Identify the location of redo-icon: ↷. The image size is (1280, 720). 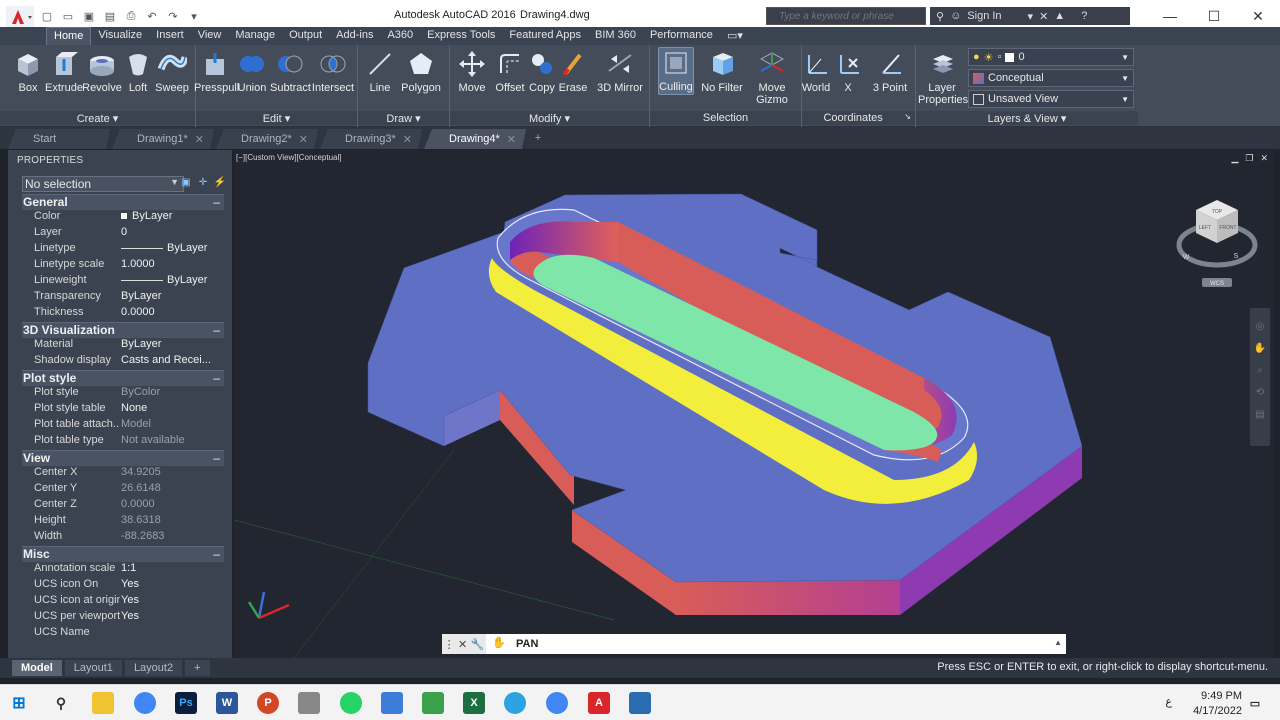
(173, 16).